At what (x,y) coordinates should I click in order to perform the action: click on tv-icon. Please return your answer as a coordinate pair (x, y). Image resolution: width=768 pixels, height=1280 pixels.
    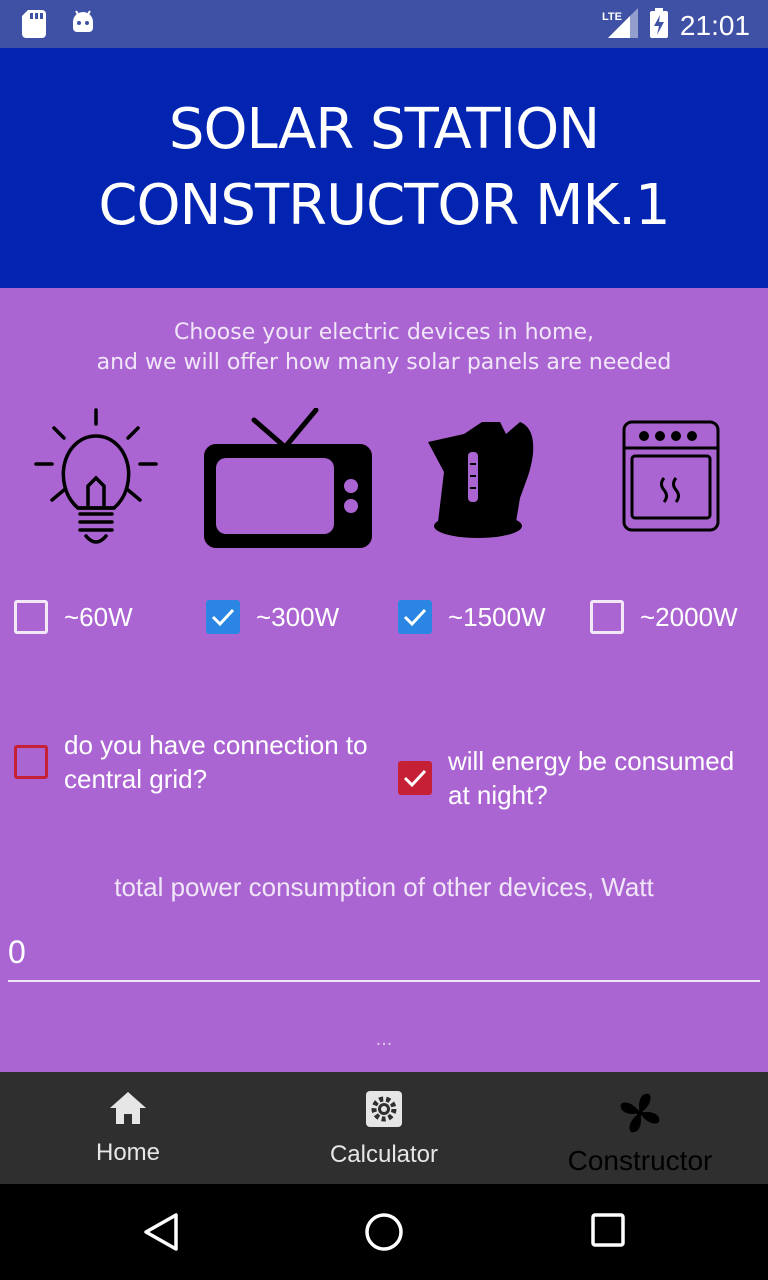
    Looking at the image, I should click on (288, 480).